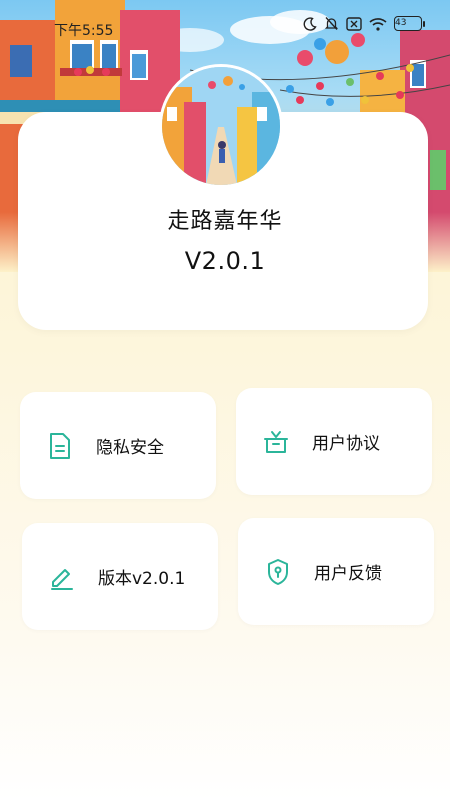  I want to click on user-agreement-label: 用户协议, so click(346, 444).